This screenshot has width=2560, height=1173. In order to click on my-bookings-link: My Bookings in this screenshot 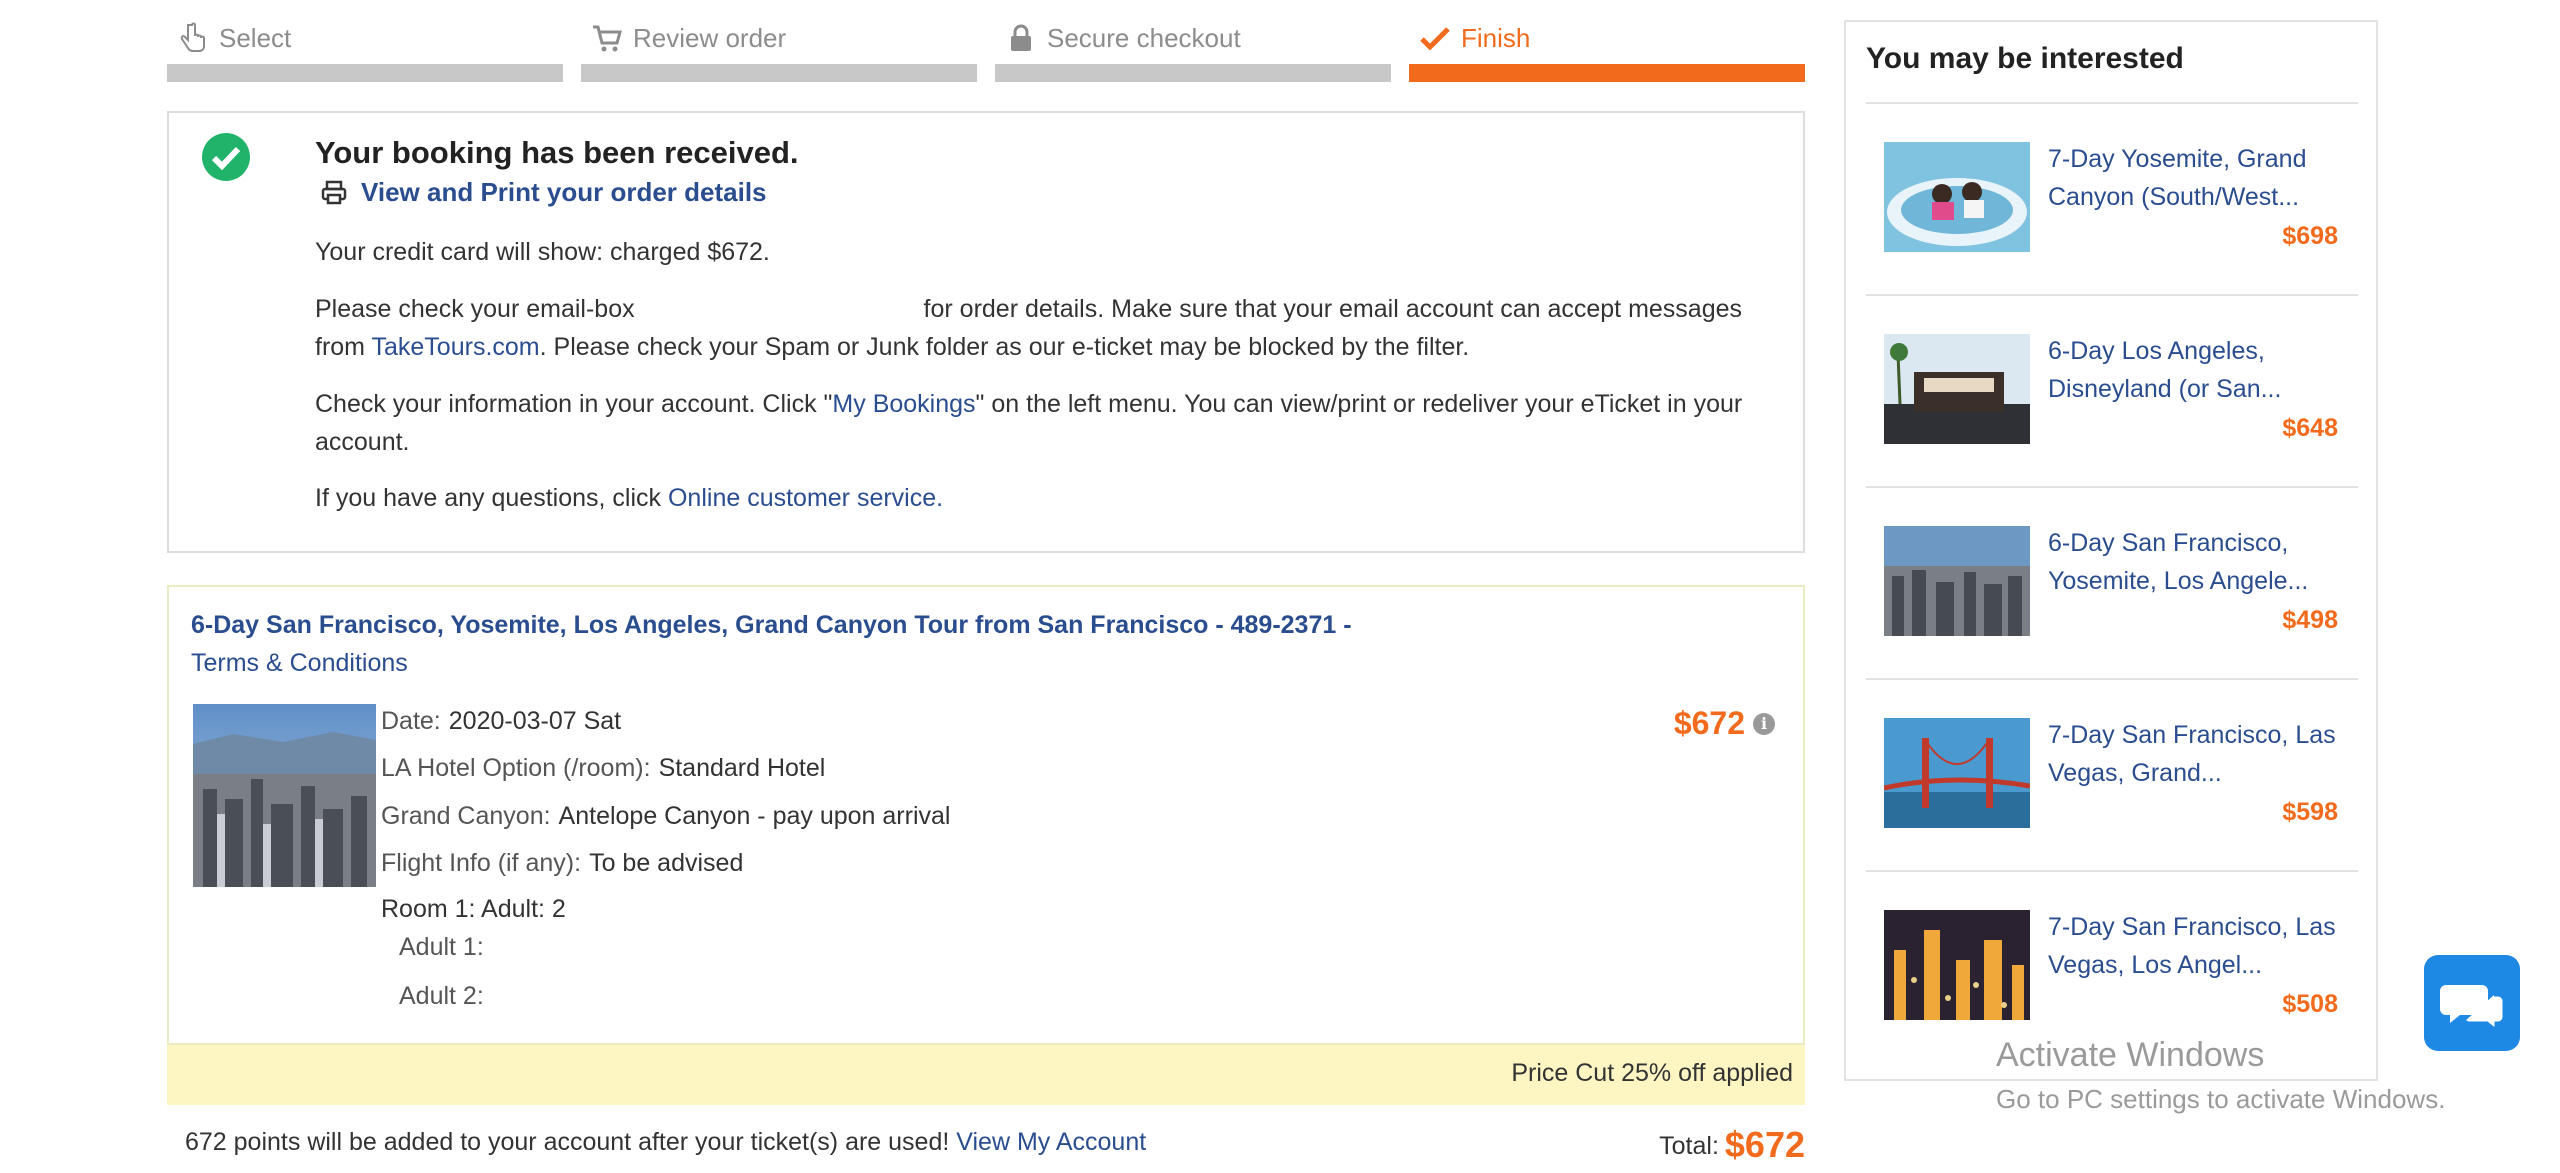, I will do `click(903, 404)`.